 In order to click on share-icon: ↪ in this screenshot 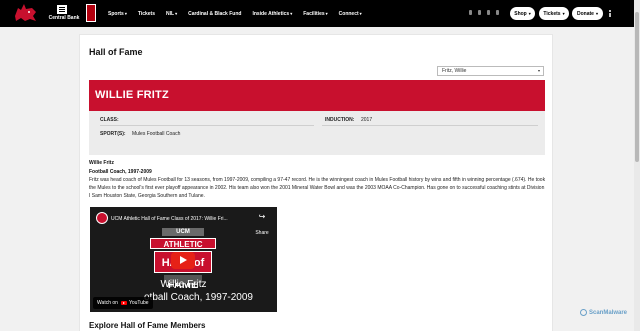, I will do `click(262, 216)`.